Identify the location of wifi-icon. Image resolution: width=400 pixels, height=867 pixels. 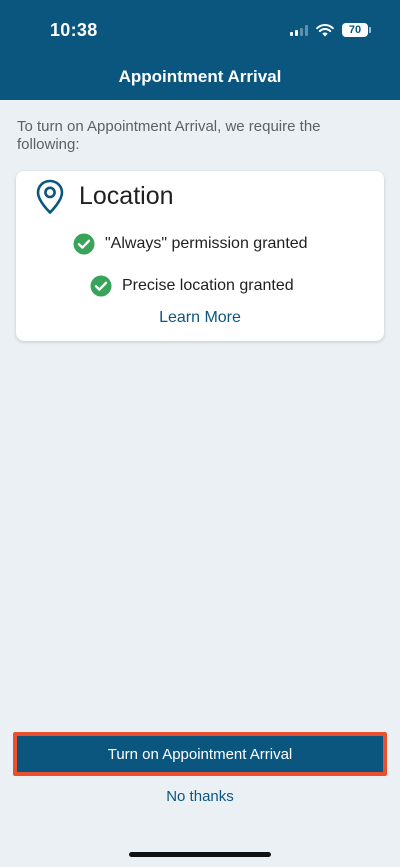
(325, 30).